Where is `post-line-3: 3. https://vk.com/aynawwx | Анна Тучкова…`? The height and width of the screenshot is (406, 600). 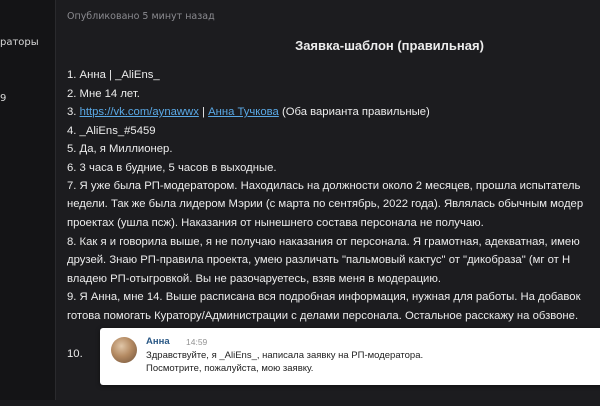
post-line-3: 3. https://vk.com/aynawwx | Анна Тучкова… is located at coordinates (248, 112).